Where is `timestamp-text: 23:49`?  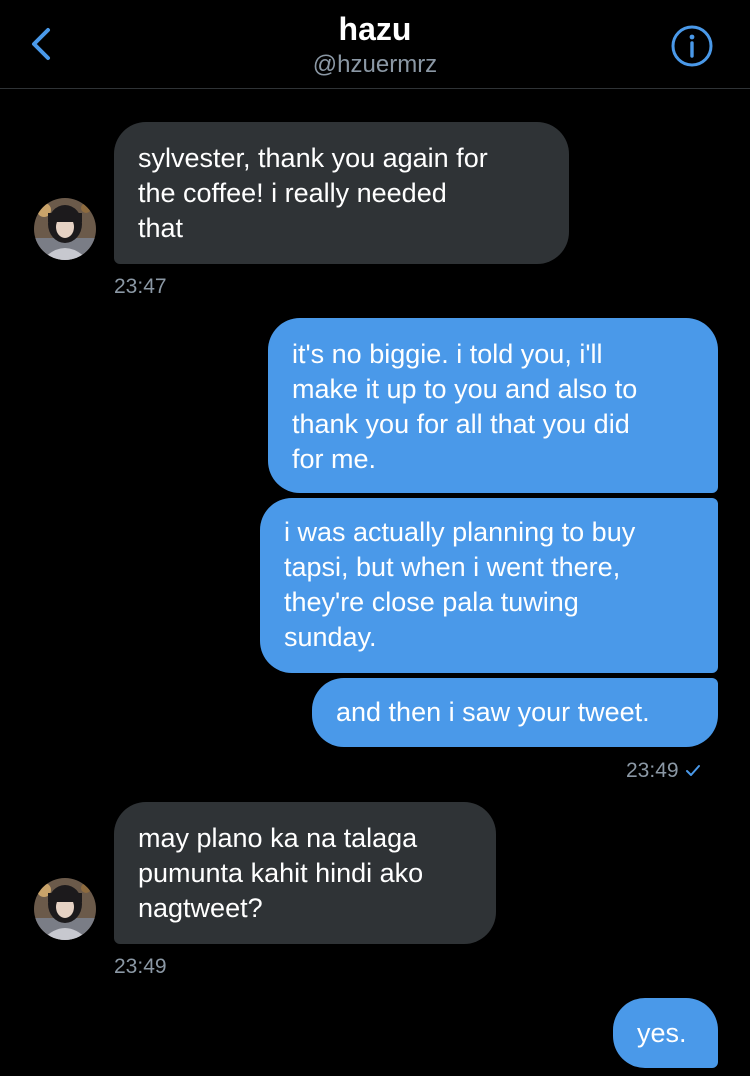 timestamp-text: 23:49 is located at coordinates (652, 770).